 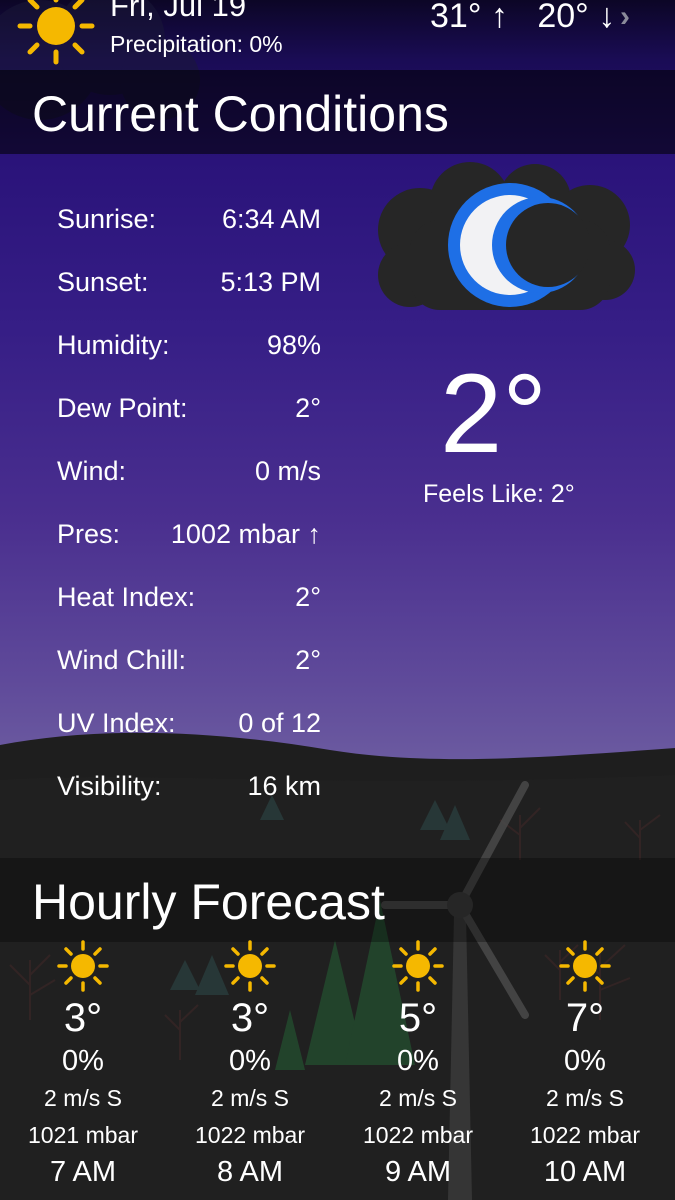 What do you see at coordinates (279, 723) in the screenshot?
I see `row-value: 0 of 12` at bounding box center [279, 723].